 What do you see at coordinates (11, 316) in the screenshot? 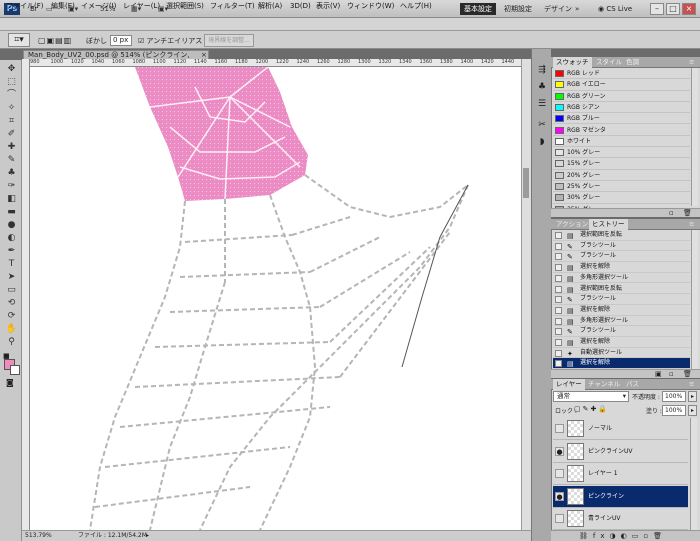
I see `3d-camera-icon: ⟳` at bounding box center [11, 316].